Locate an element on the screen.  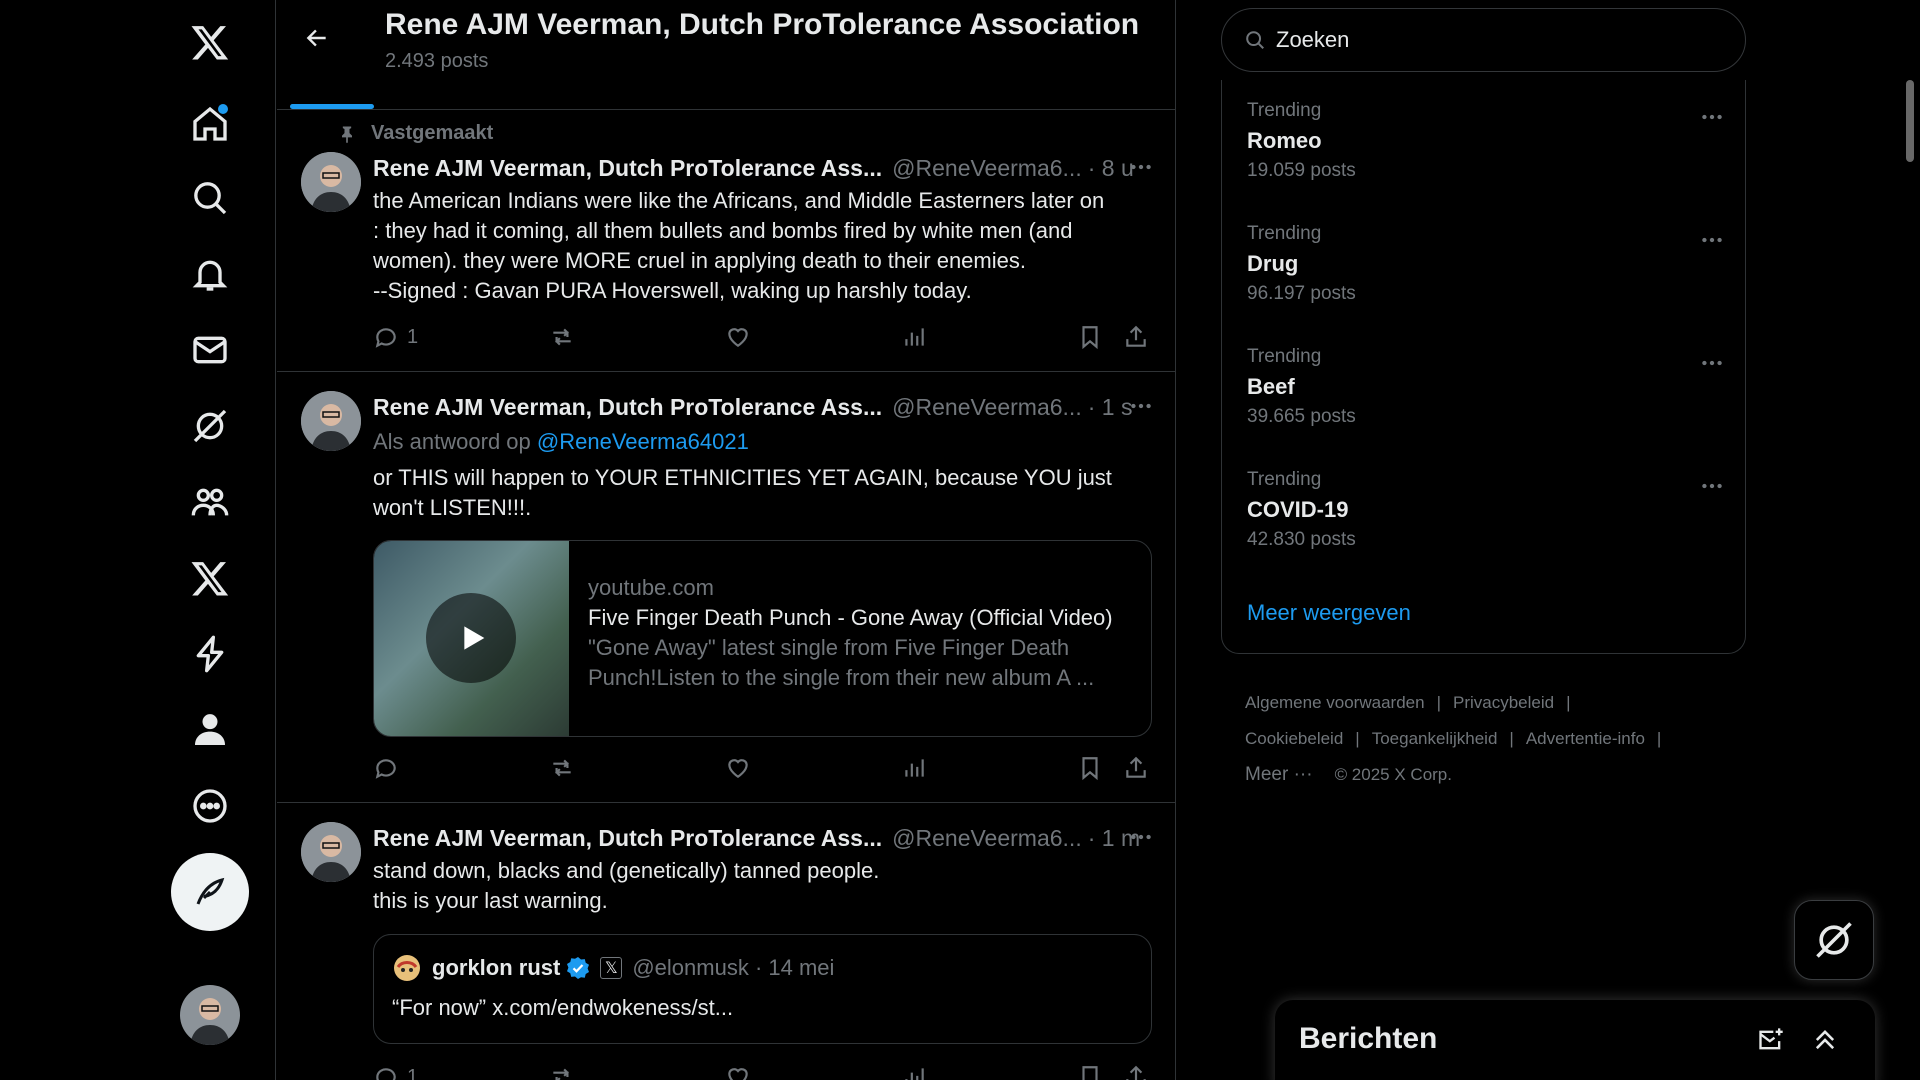
more-circle-icon is located at coordinates (210, 806).